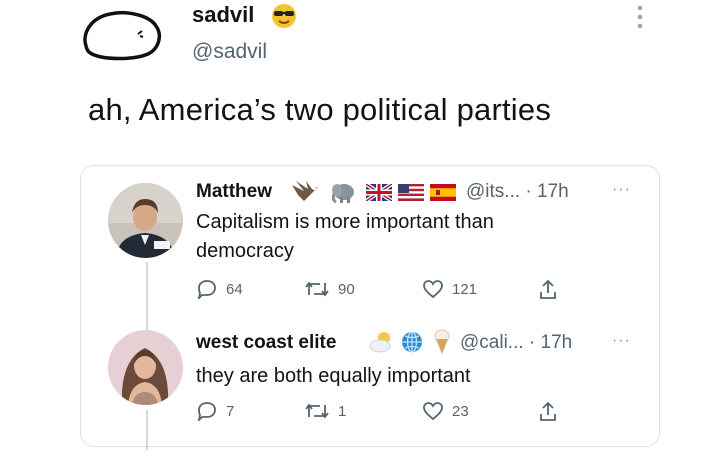  What do you see at coordinates (234, 192) in the screenshot?
I see `reply-author-name: Matthew` at bounding box center [234, 192].